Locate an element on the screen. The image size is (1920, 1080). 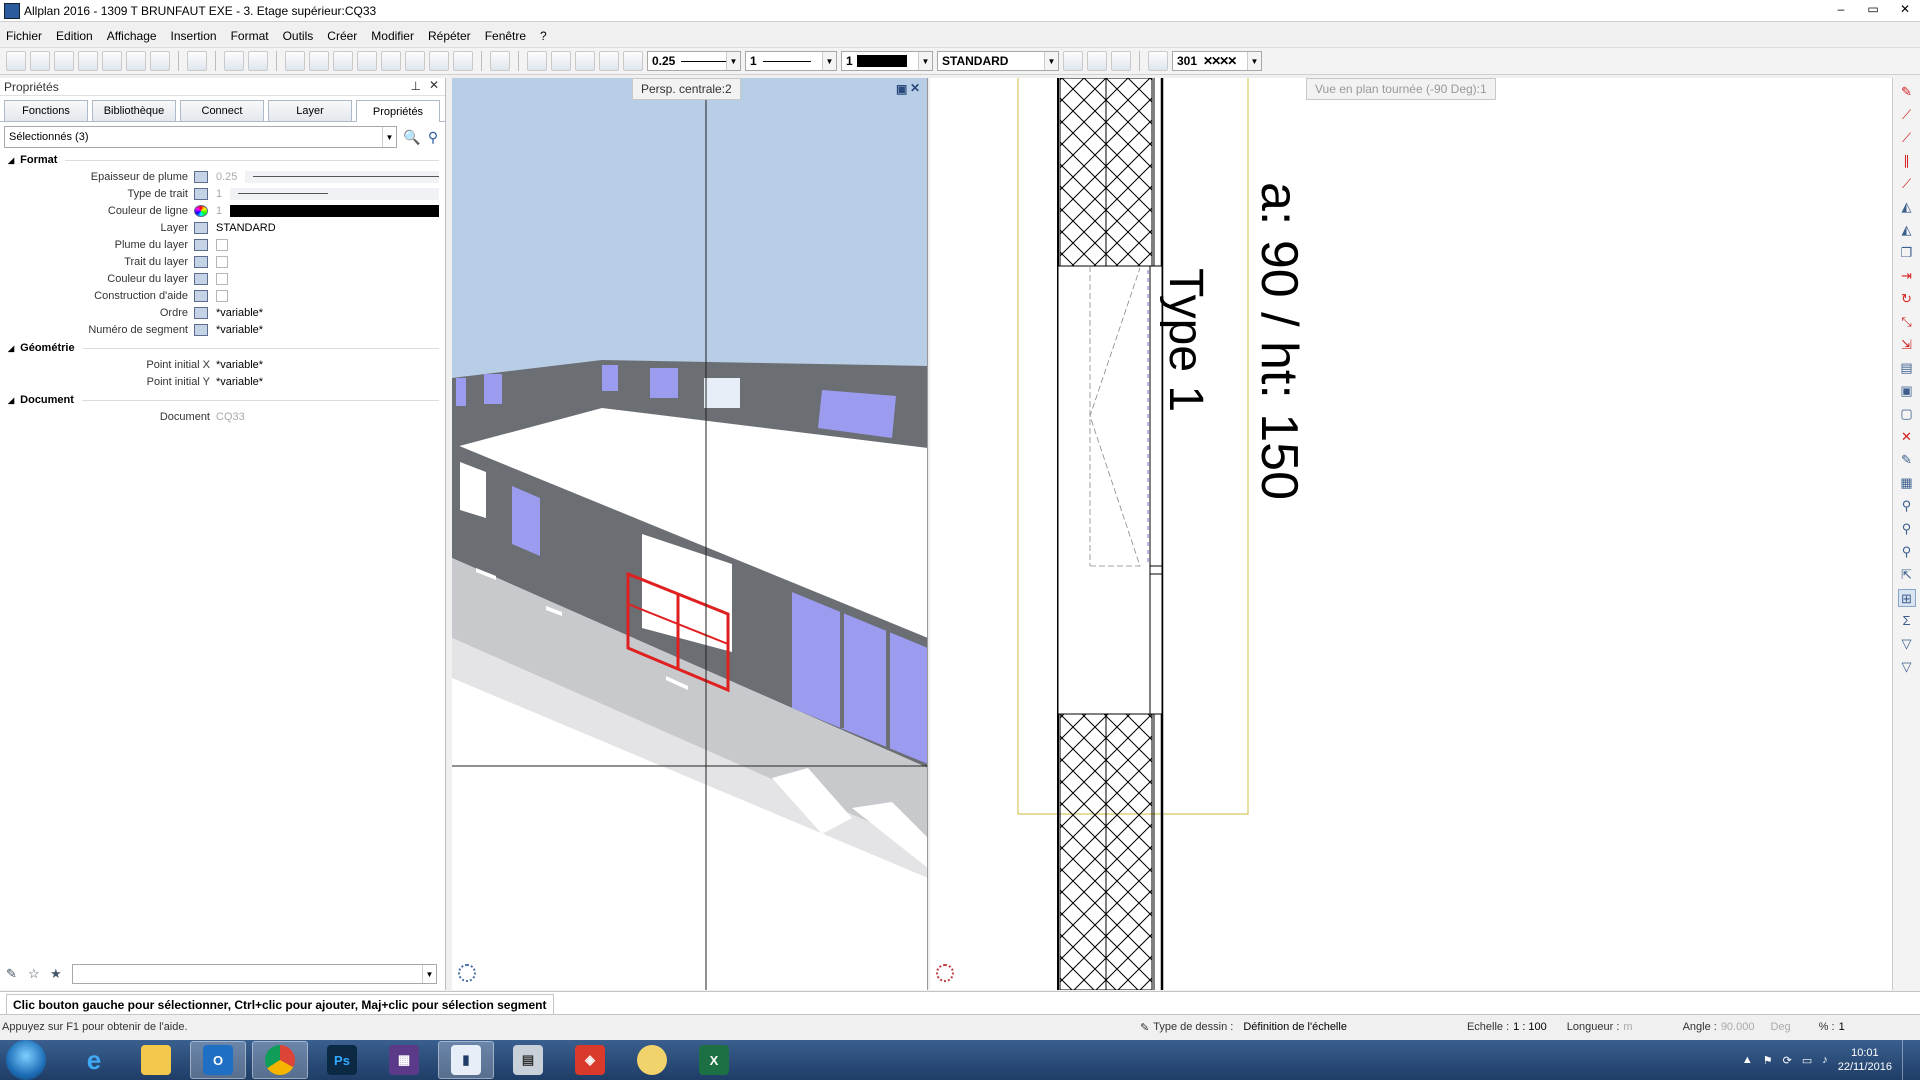
taskbar-allplan: ▮ is located at coordinates (466, 1060).